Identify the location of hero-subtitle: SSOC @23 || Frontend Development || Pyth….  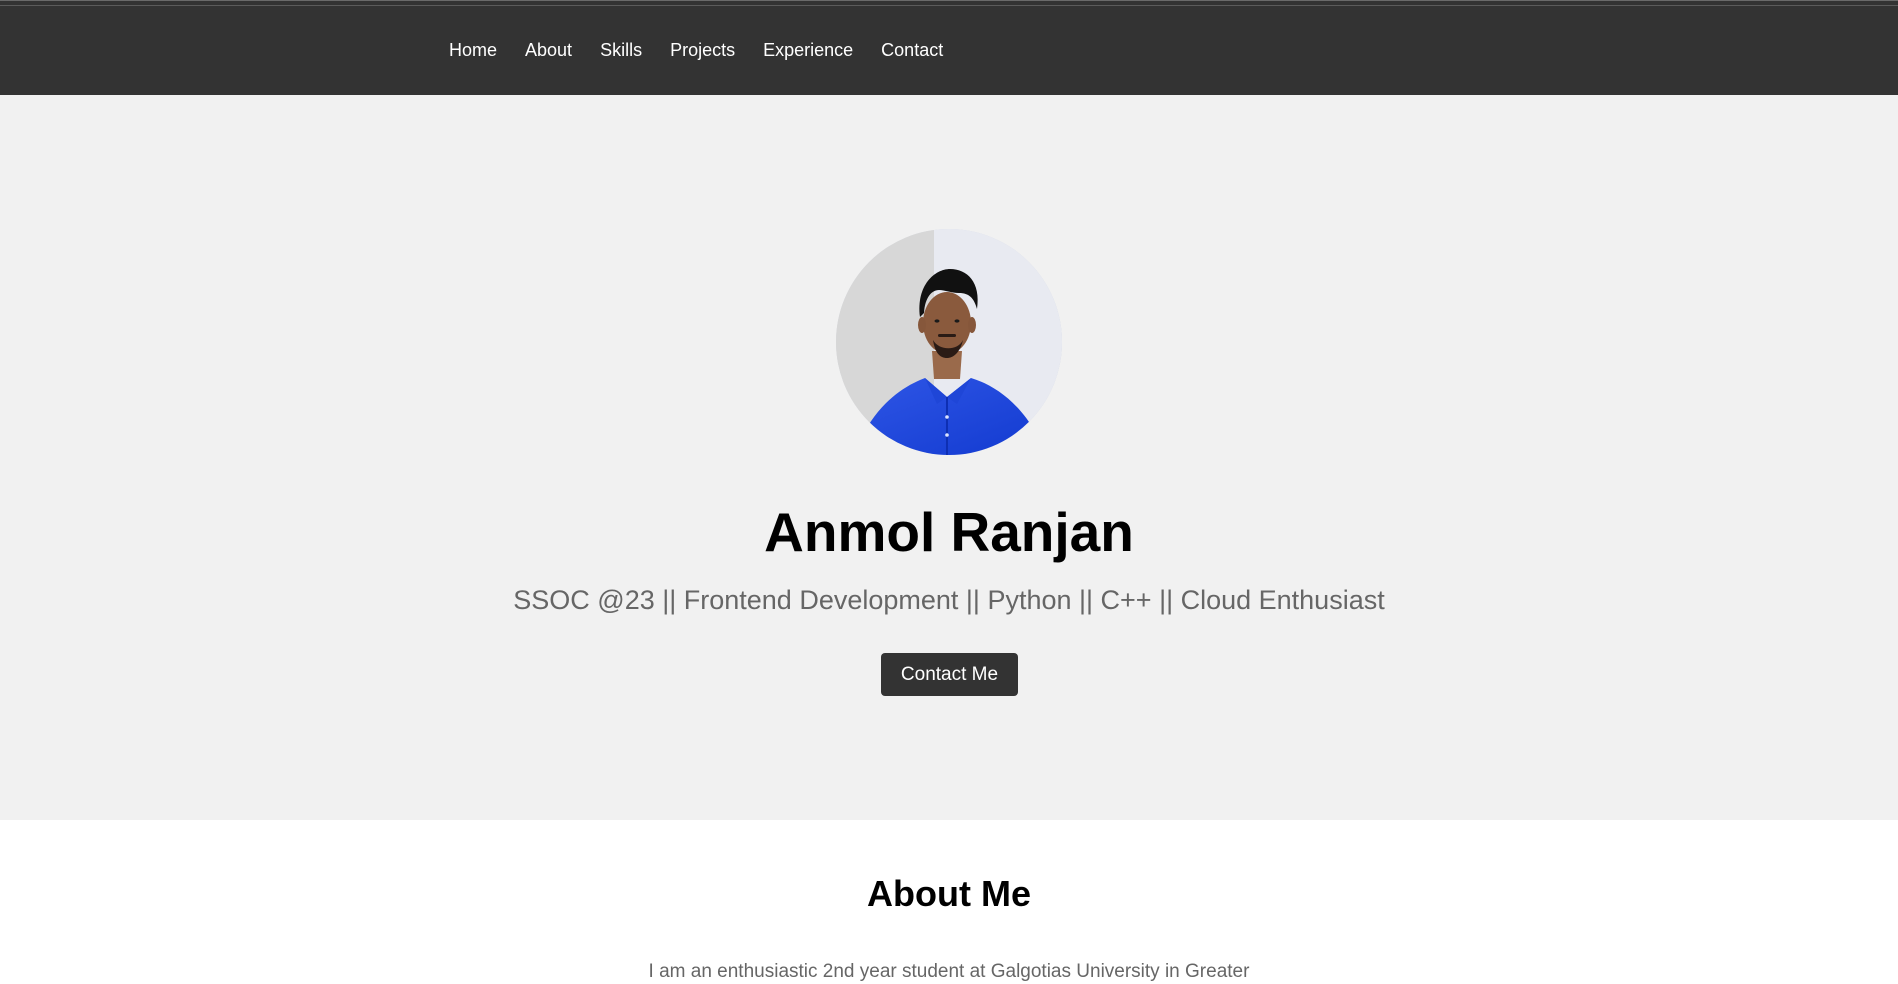
(949, 600).